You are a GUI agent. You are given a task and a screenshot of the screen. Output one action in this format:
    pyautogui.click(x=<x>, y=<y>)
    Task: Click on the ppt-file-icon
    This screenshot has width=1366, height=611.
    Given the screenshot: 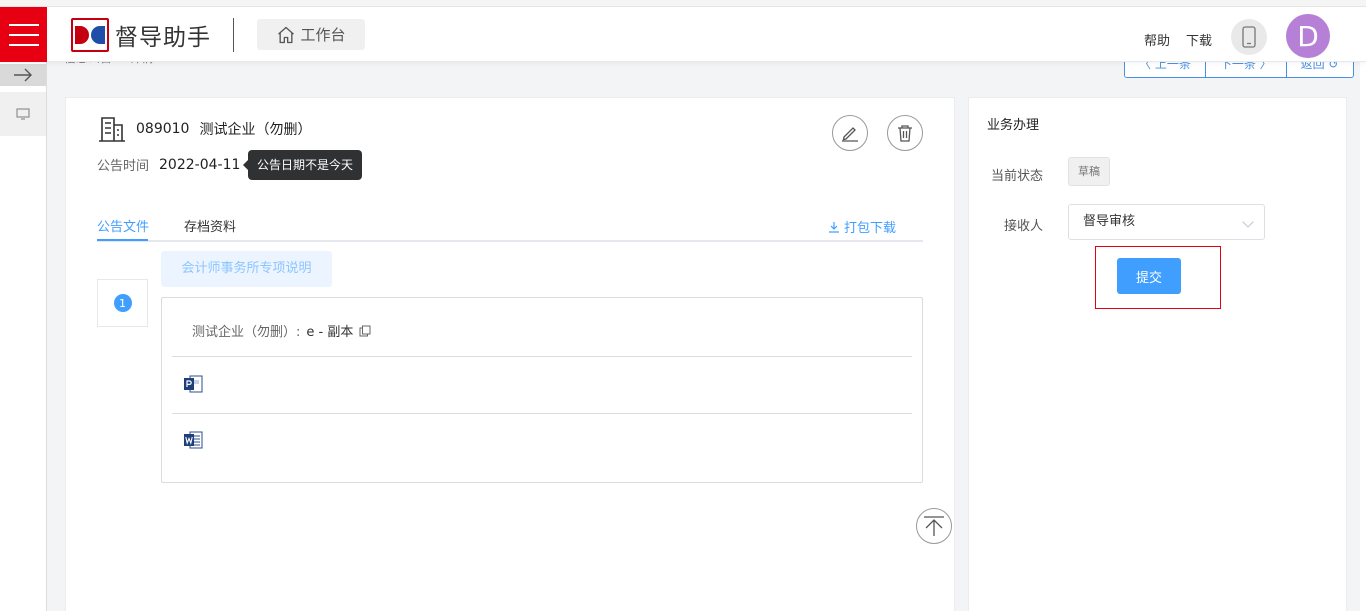 What is the action you would take?
    pyautogui.click(x=193, y=384)
    